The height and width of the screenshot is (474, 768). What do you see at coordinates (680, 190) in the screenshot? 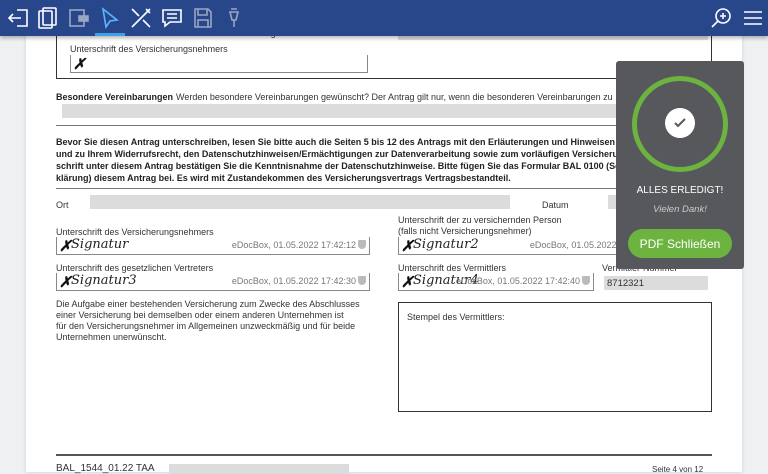
I see `completion-title: ALLES ERLEDIGT!` at bounding box center [680, 190].